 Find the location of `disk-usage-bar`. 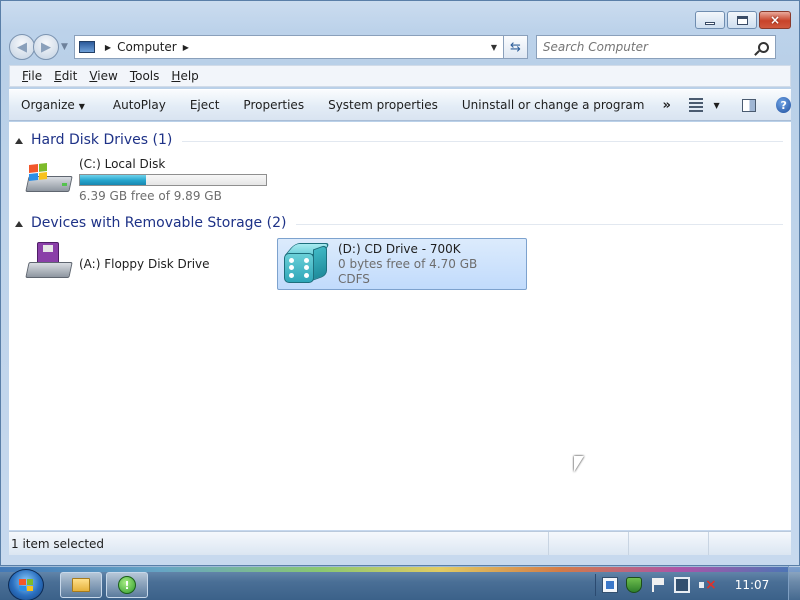

disk-usage-bar is located at coordinates (173, 180).